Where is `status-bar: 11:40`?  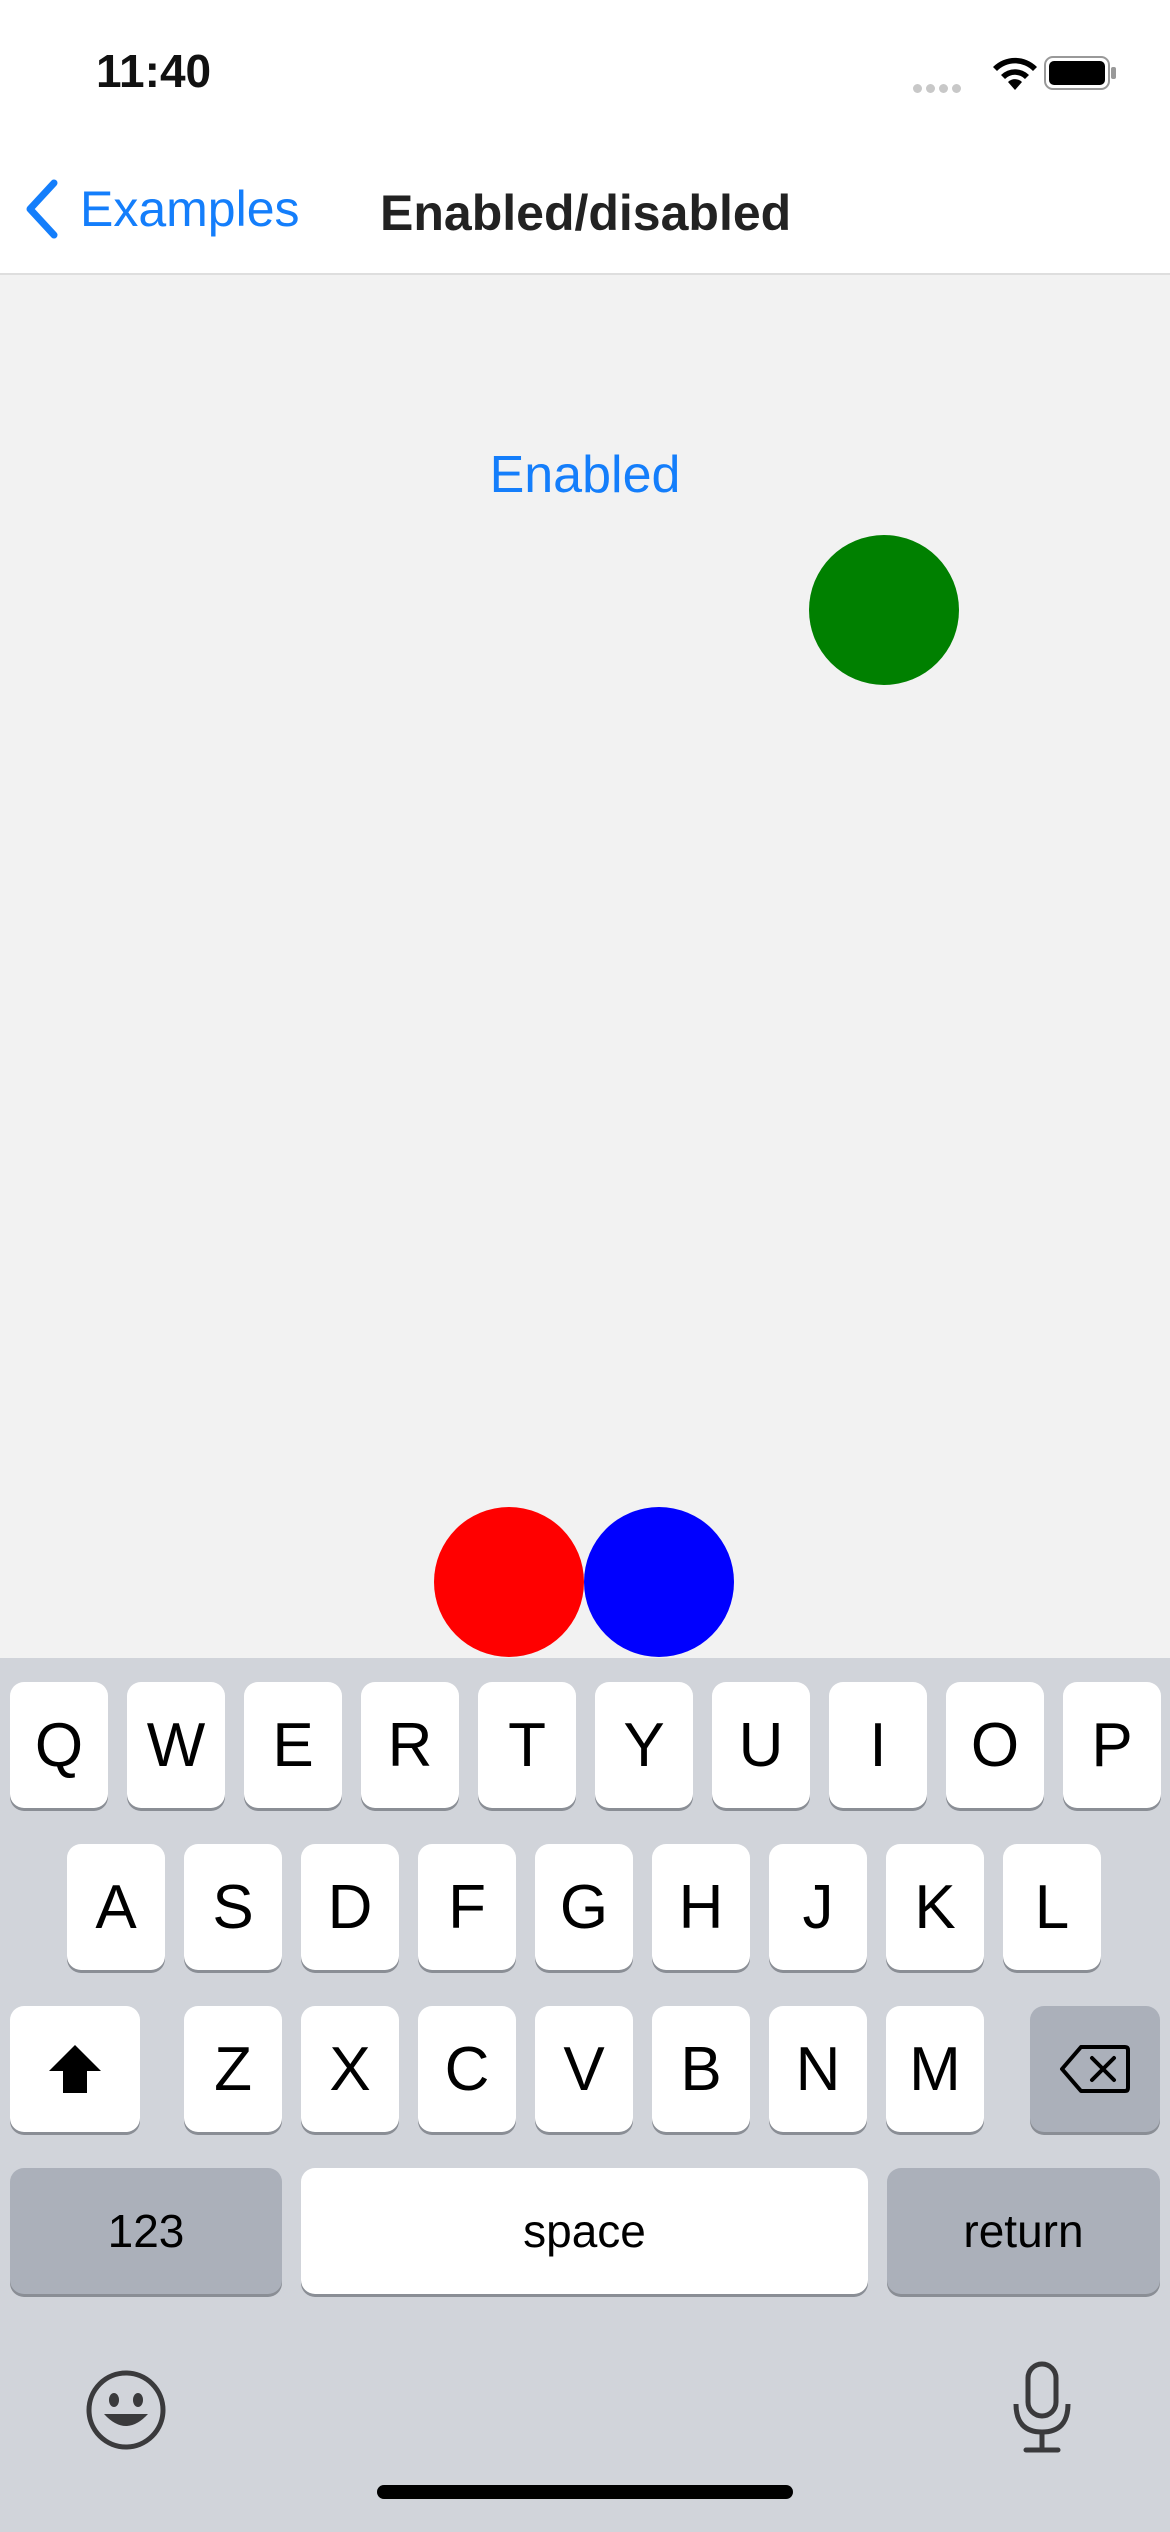
status-bar: 11:40 is located at coordinates (585, 70).